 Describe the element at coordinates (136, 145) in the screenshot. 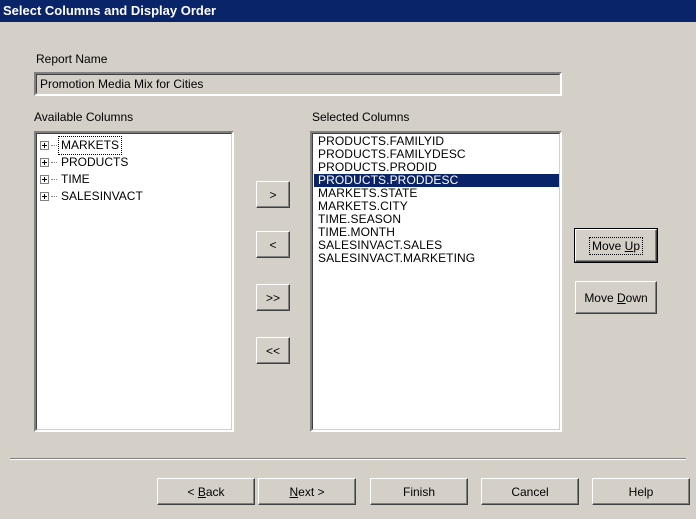

I see `tree-node-markets: MARKETS` at that location.